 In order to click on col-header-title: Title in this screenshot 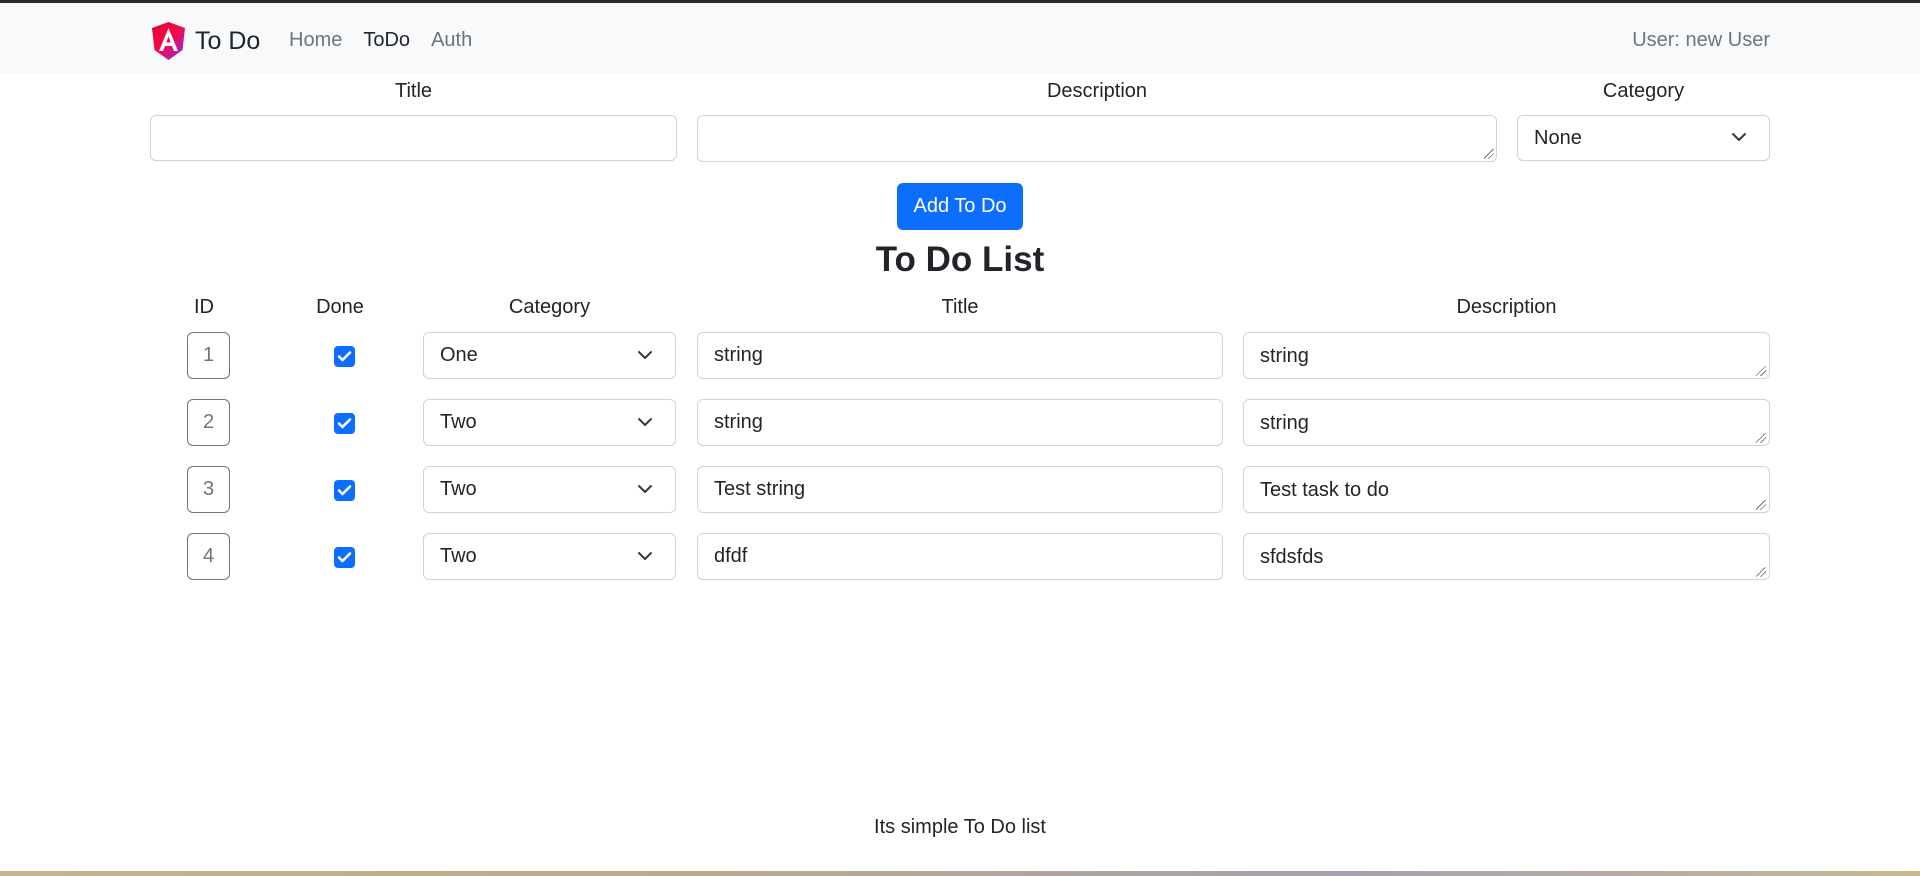, I will do `click(960, 307)`.